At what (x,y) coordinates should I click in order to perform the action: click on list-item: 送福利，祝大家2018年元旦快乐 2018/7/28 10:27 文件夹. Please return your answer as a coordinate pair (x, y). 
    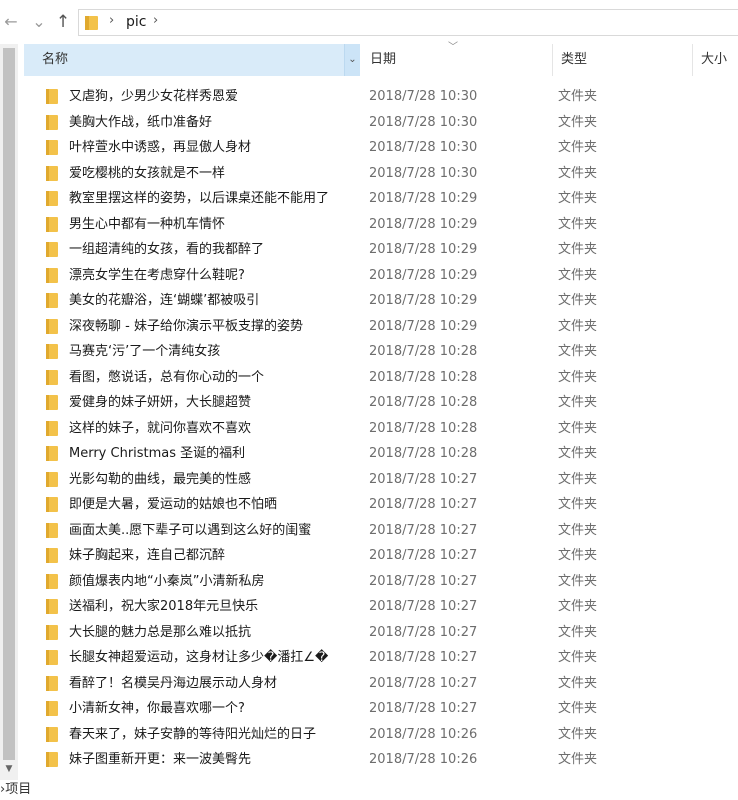
    Looking at the image, I should click on (381, 607).